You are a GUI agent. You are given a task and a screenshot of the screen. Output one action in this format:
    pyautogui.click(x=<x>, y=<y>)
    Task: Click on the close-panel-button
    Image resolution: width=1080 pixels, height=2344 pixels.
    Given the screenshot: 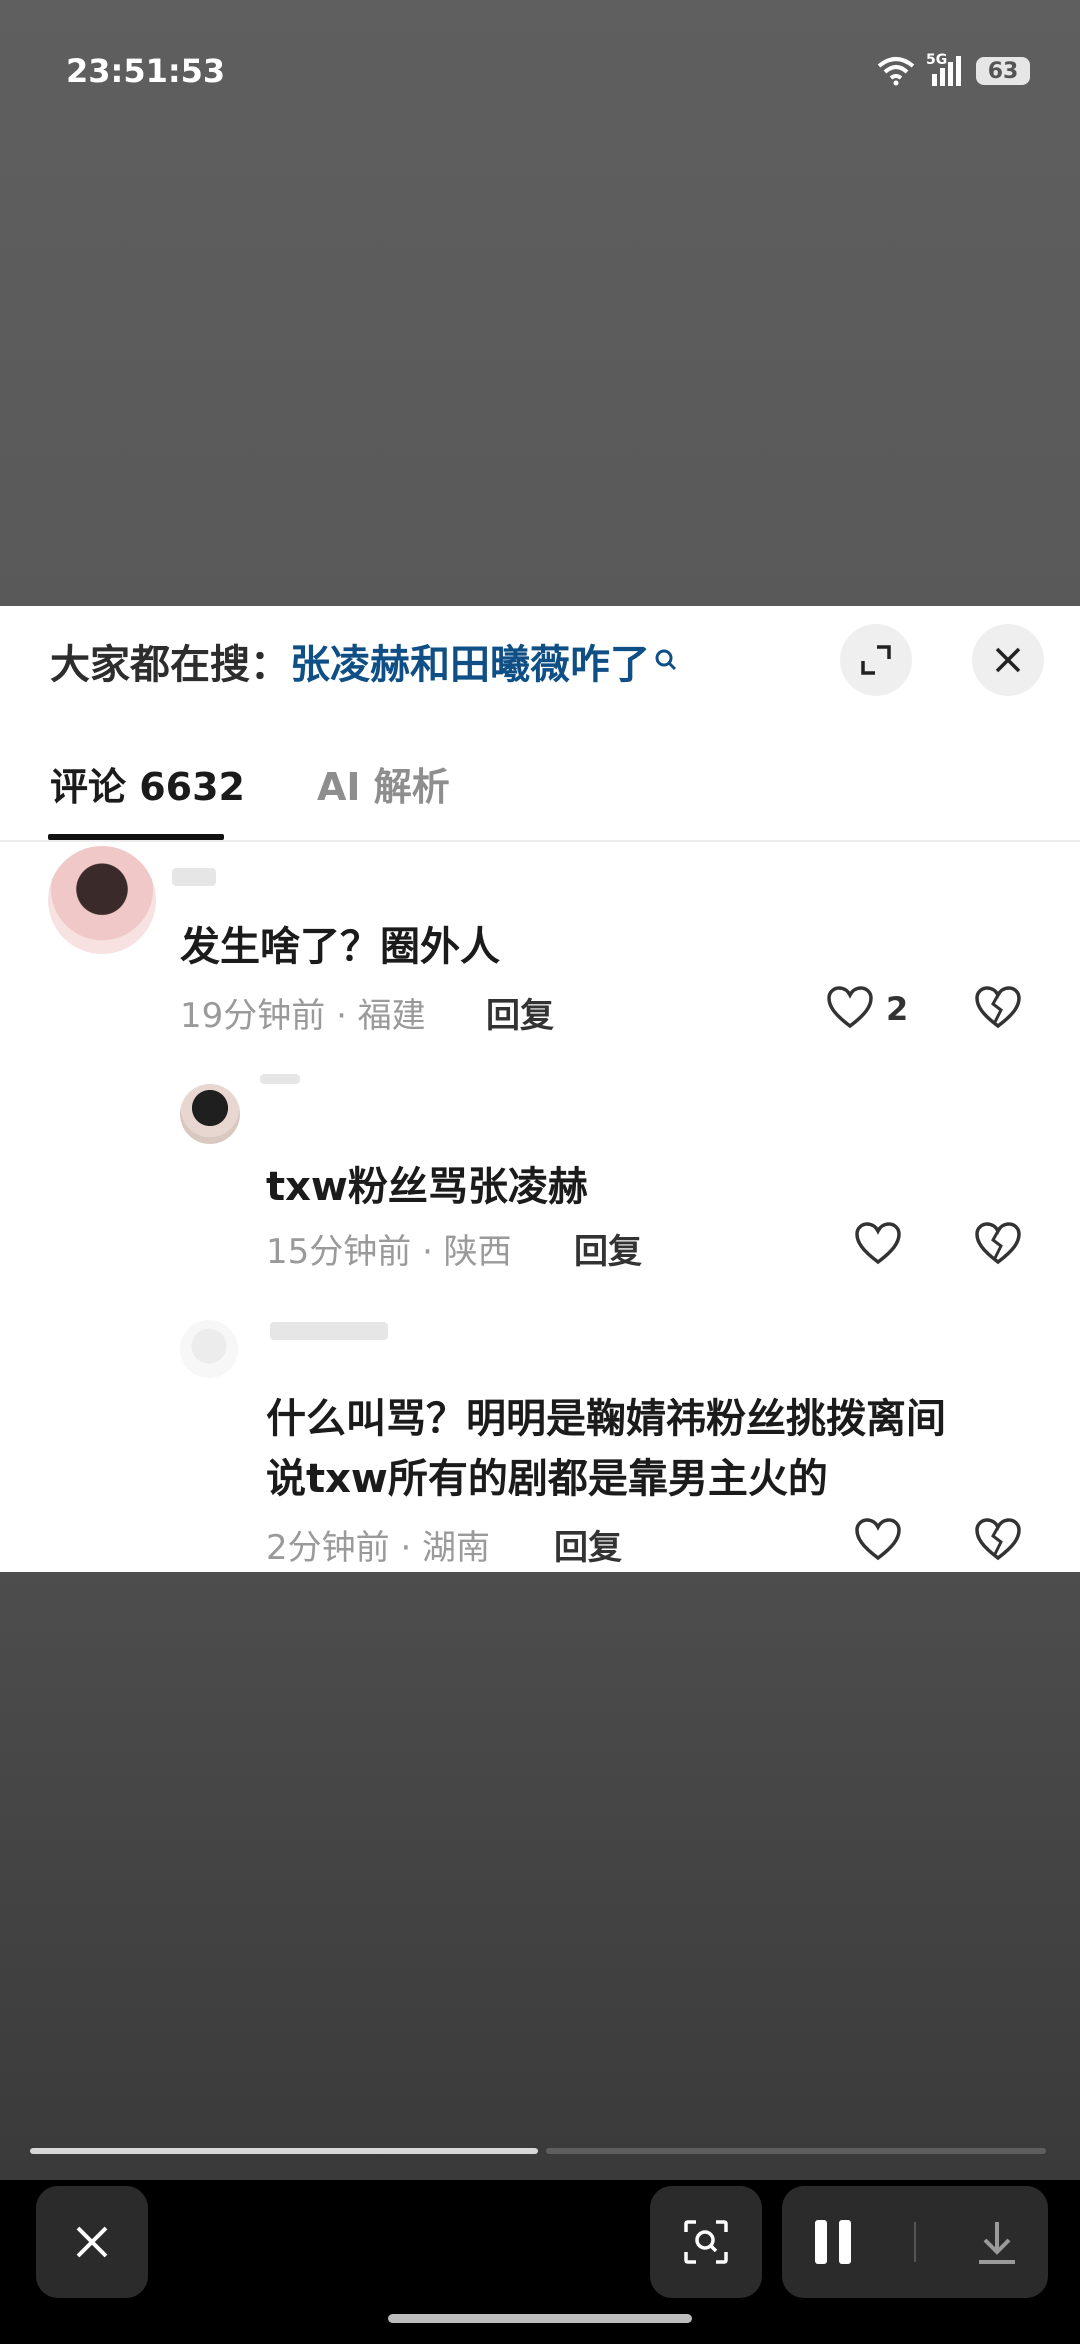 What is the action you would take?
    pyautogui.click(x=1008, y=660)
    